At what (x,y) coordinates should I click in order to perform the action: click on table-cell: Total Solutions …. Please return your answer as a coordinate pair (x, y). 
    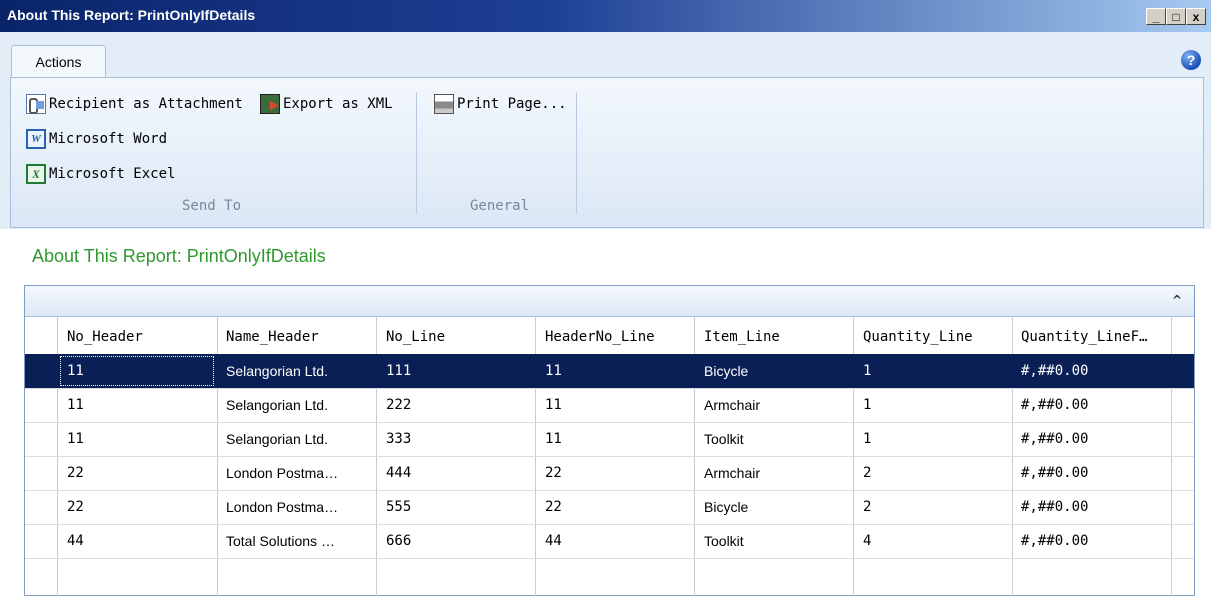
    Looking at the image, I should click on (280, 541).